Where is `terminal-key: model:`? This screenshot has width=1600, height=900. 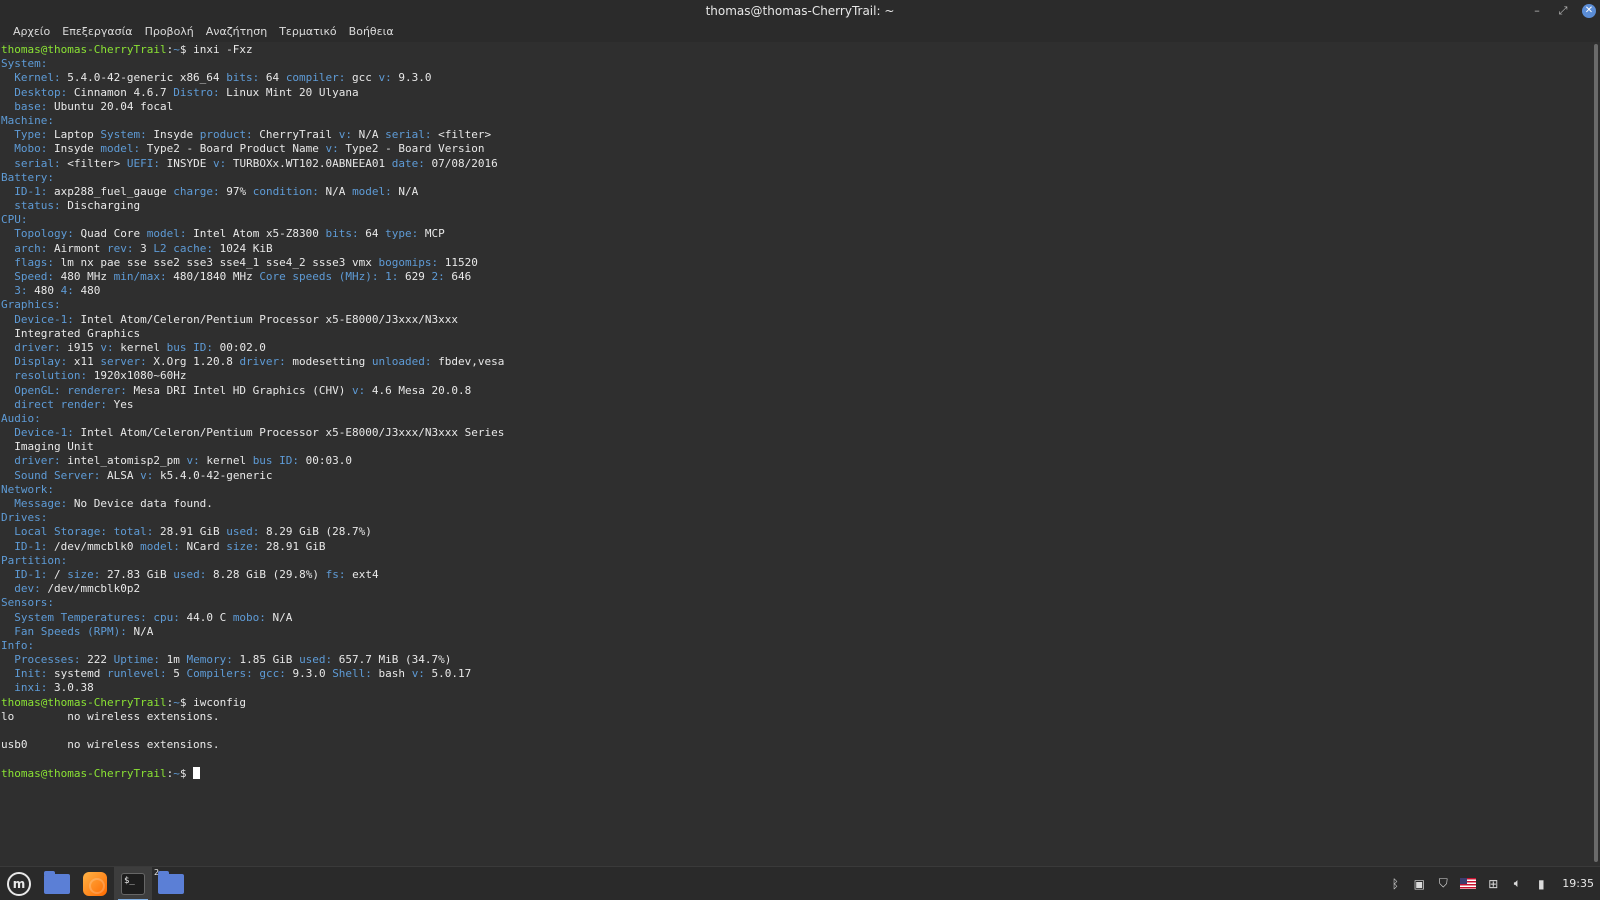
terminal-key: model: is located at coordinates (120, 149).